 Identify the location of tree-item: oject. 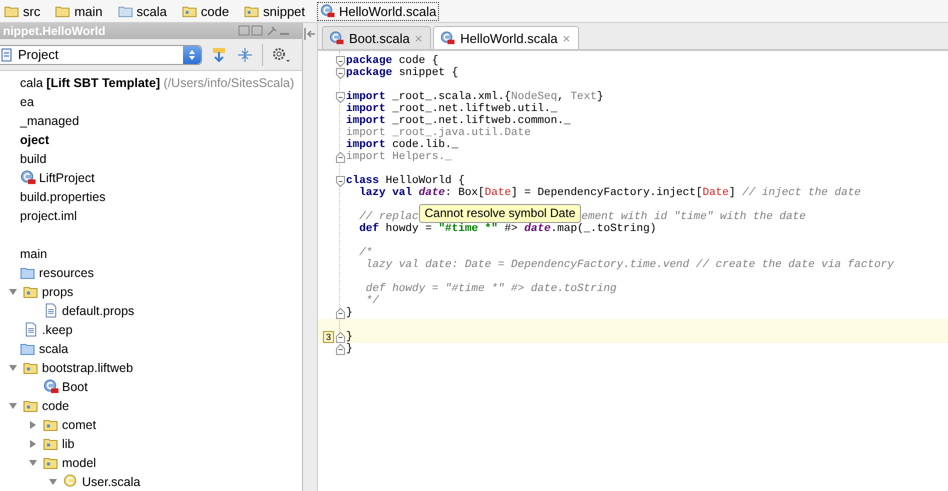
(35, 139).